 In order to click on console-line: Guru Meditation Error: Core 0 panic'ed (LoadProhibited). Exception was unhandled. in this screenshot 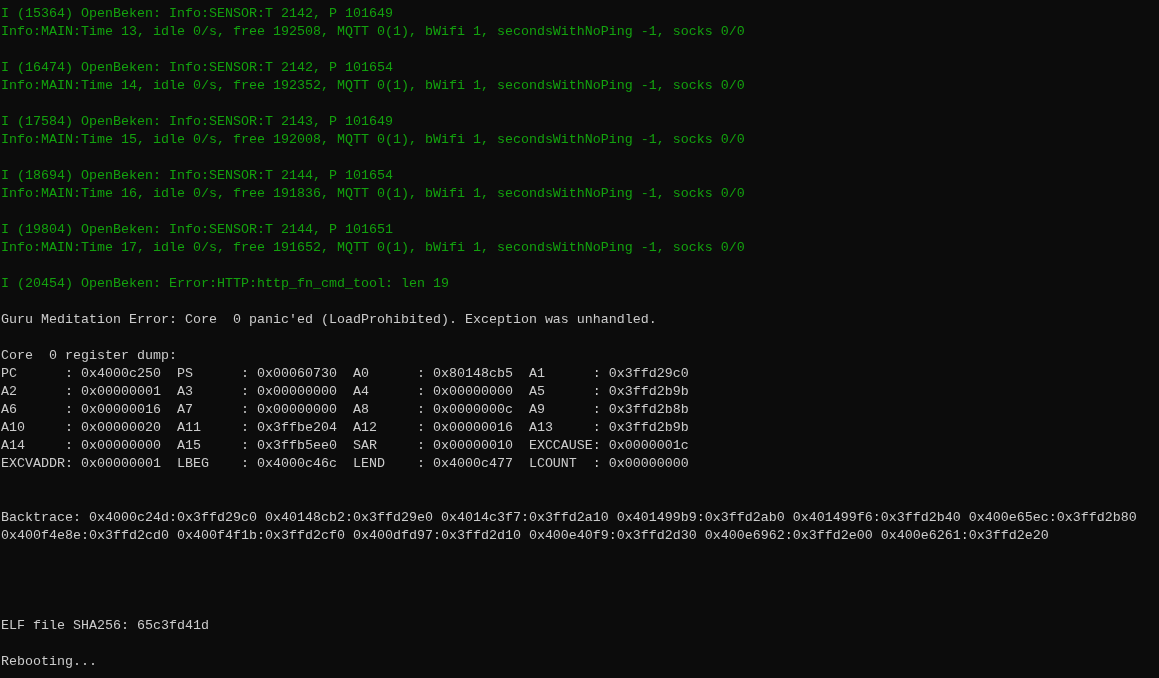, I will do `click(329, 320)`.